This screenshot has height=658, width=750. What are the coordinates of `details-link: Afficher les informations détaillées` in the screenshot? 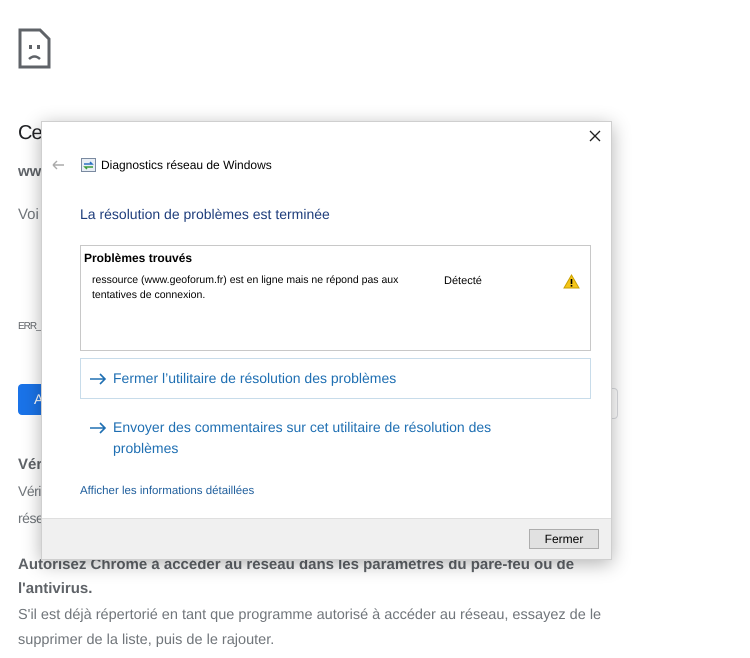 It's located at (167, 491).